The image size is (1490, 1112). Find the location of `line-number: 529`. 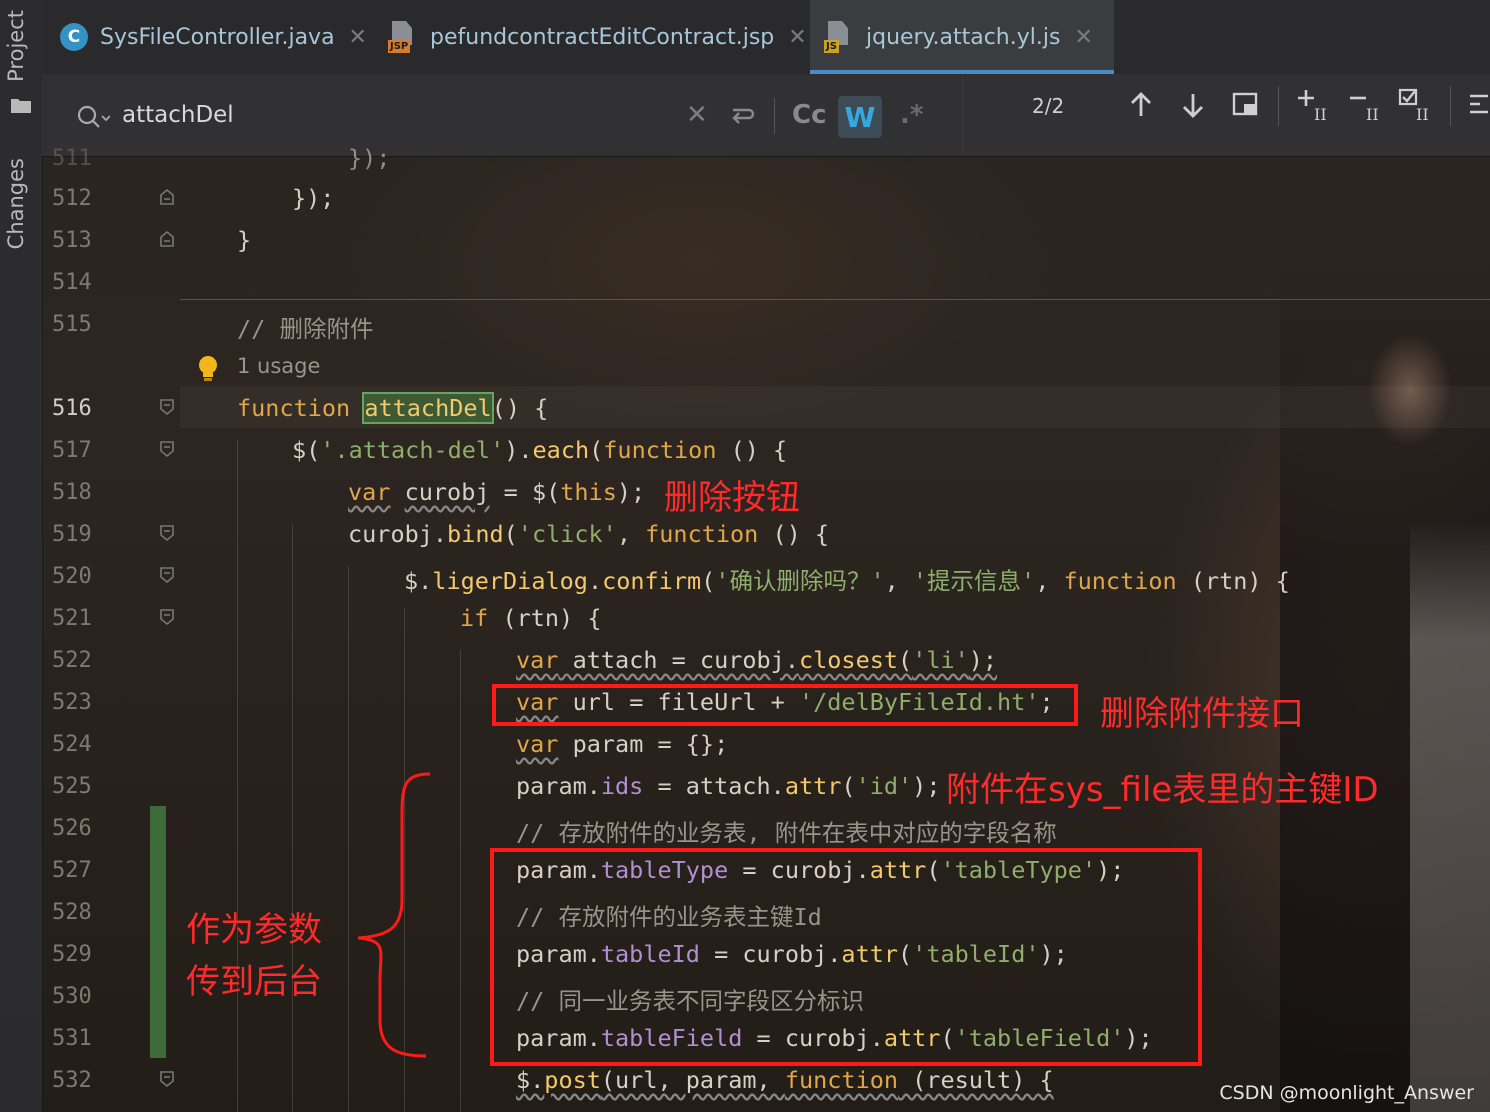

line-number: 529 is located at coordinates (72, 954).